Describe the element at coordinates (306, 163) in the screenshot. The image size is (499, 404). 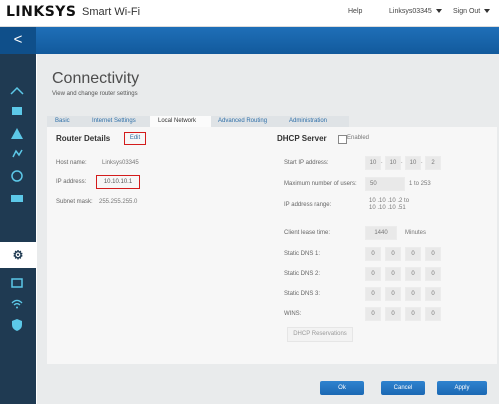
I see `start-ip-label: Start IP address:` at that location.